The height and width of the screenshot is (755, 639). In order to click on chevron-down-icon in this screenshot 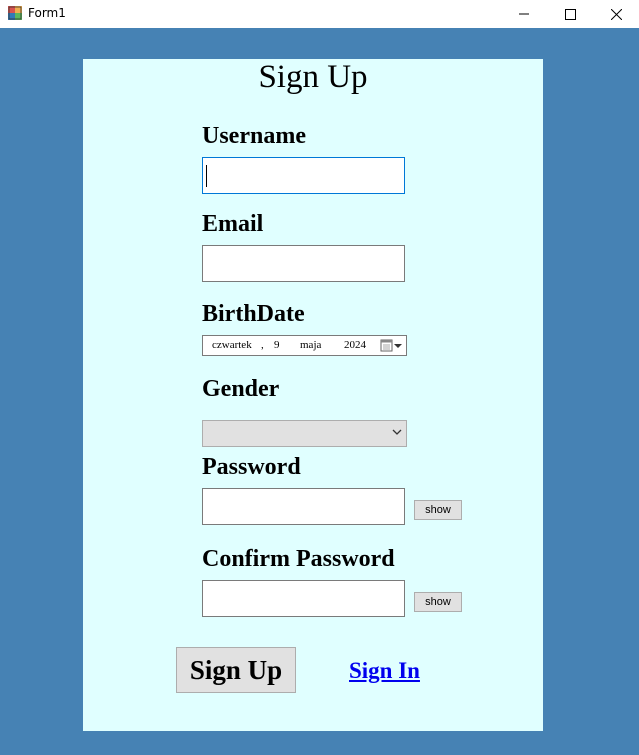, I will do `click(397, 432)`.